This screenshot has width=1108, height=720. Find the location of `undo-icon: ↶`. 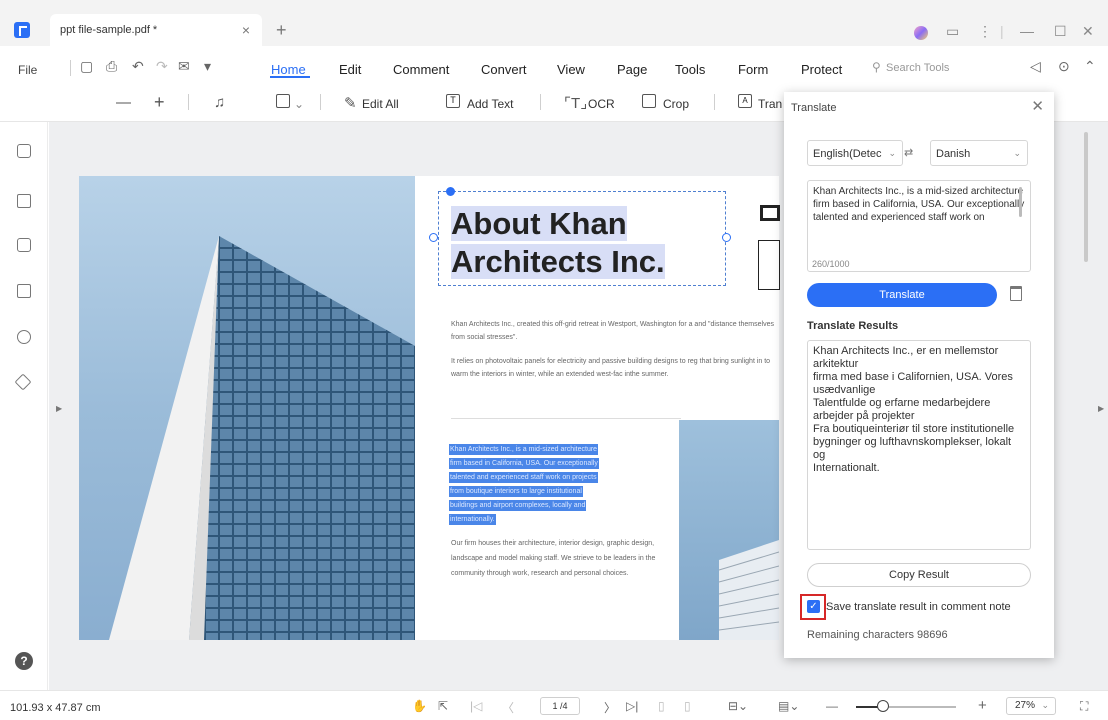

undo-icon: ↶ is located at coordinates (138, 66).